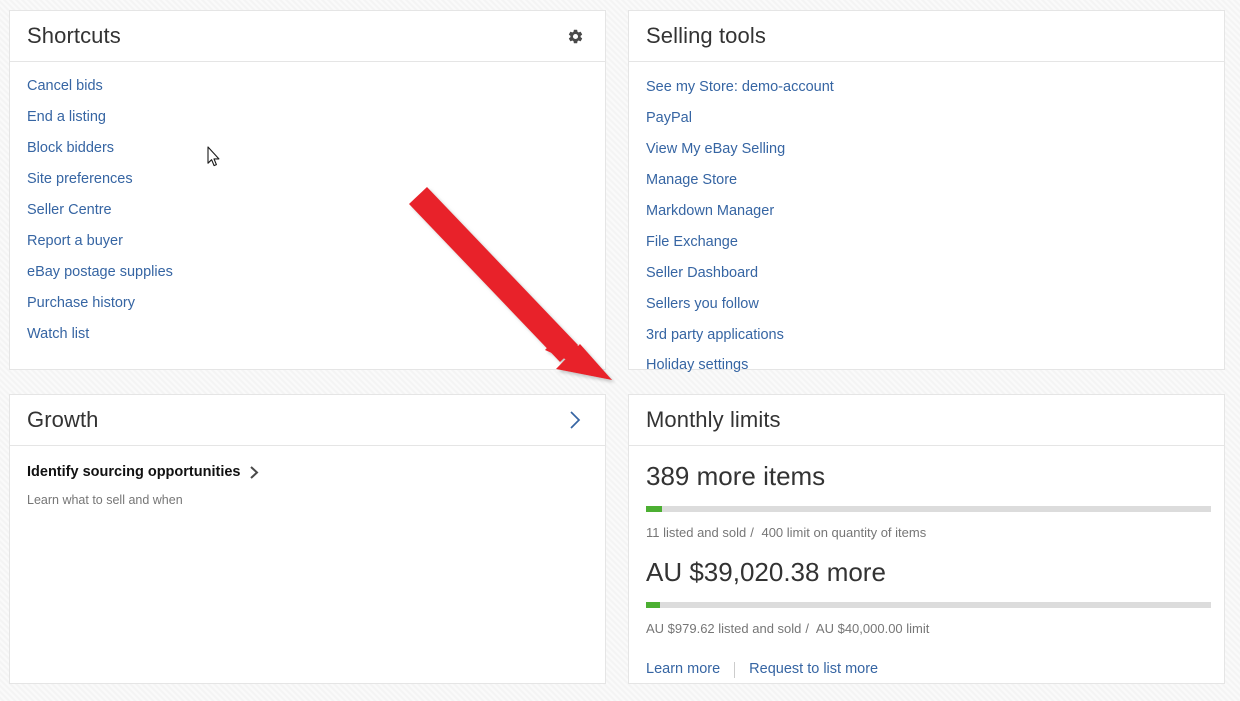 The height and width of the screenshot is (701, 1240). What do you see at coordinates (307, 179) in the screenshot?
I see `list-item: Site preferences` at bounding box center [307, 179].